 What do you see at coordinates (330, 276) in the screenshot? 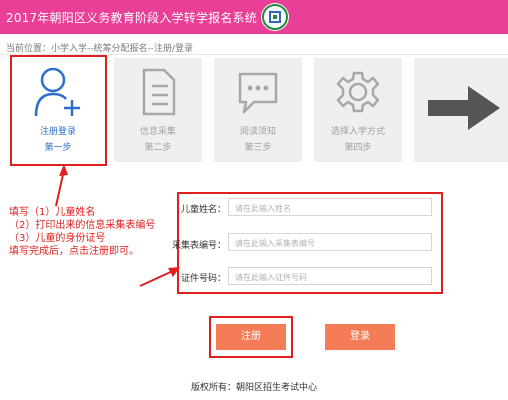
I see `id-number-input: 请在此输入证件号码` at bounding box center [330, 276].